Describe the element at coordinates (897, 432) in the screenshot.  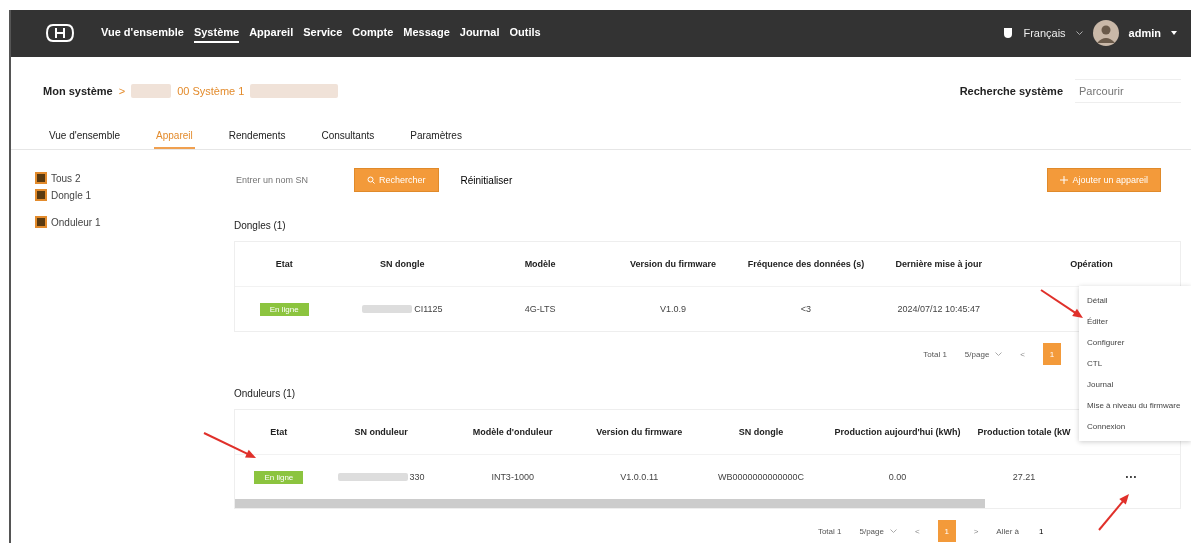
I see `column-header: Production aujourd'hui (kWh)` at that location.